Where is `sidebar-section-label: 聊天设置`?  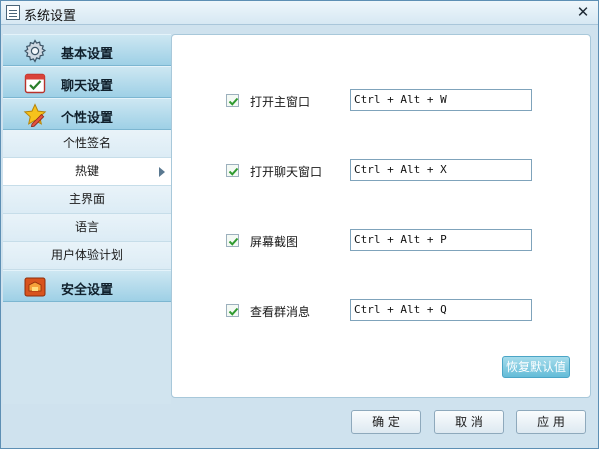
sidebar-section-label: 聊天设置 is located at coordinates (87, 86).